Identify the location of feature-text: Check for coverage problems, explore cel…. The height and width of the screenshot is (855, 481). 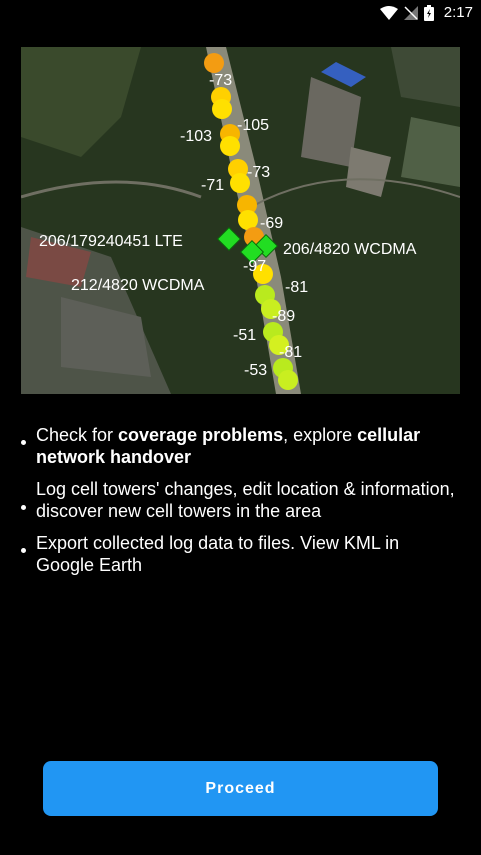
(228, 446).